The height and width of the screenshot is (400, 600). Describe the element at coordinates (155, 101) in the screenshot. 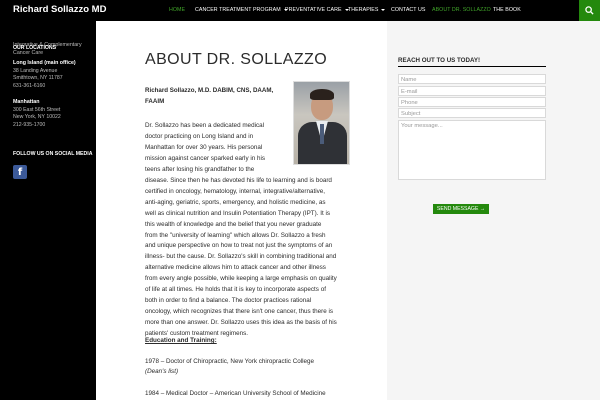

I see `author-credentials: FAAIM` at that location.